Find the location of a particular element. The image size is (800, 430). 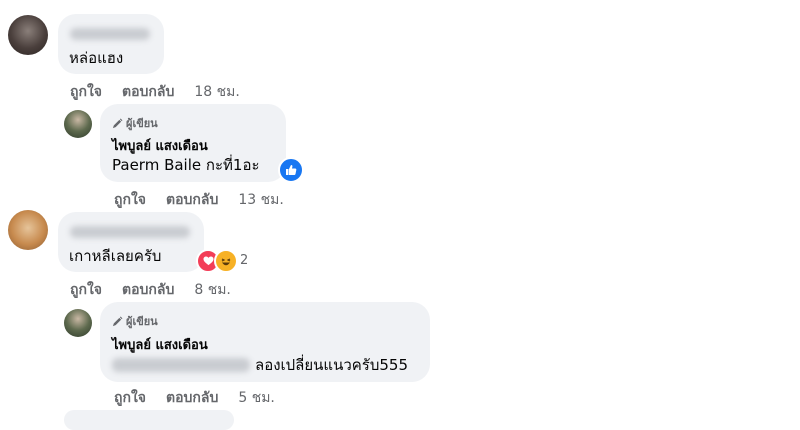

comment-text: เกาหลีเลยครับ is located at coordinates (115, 256).